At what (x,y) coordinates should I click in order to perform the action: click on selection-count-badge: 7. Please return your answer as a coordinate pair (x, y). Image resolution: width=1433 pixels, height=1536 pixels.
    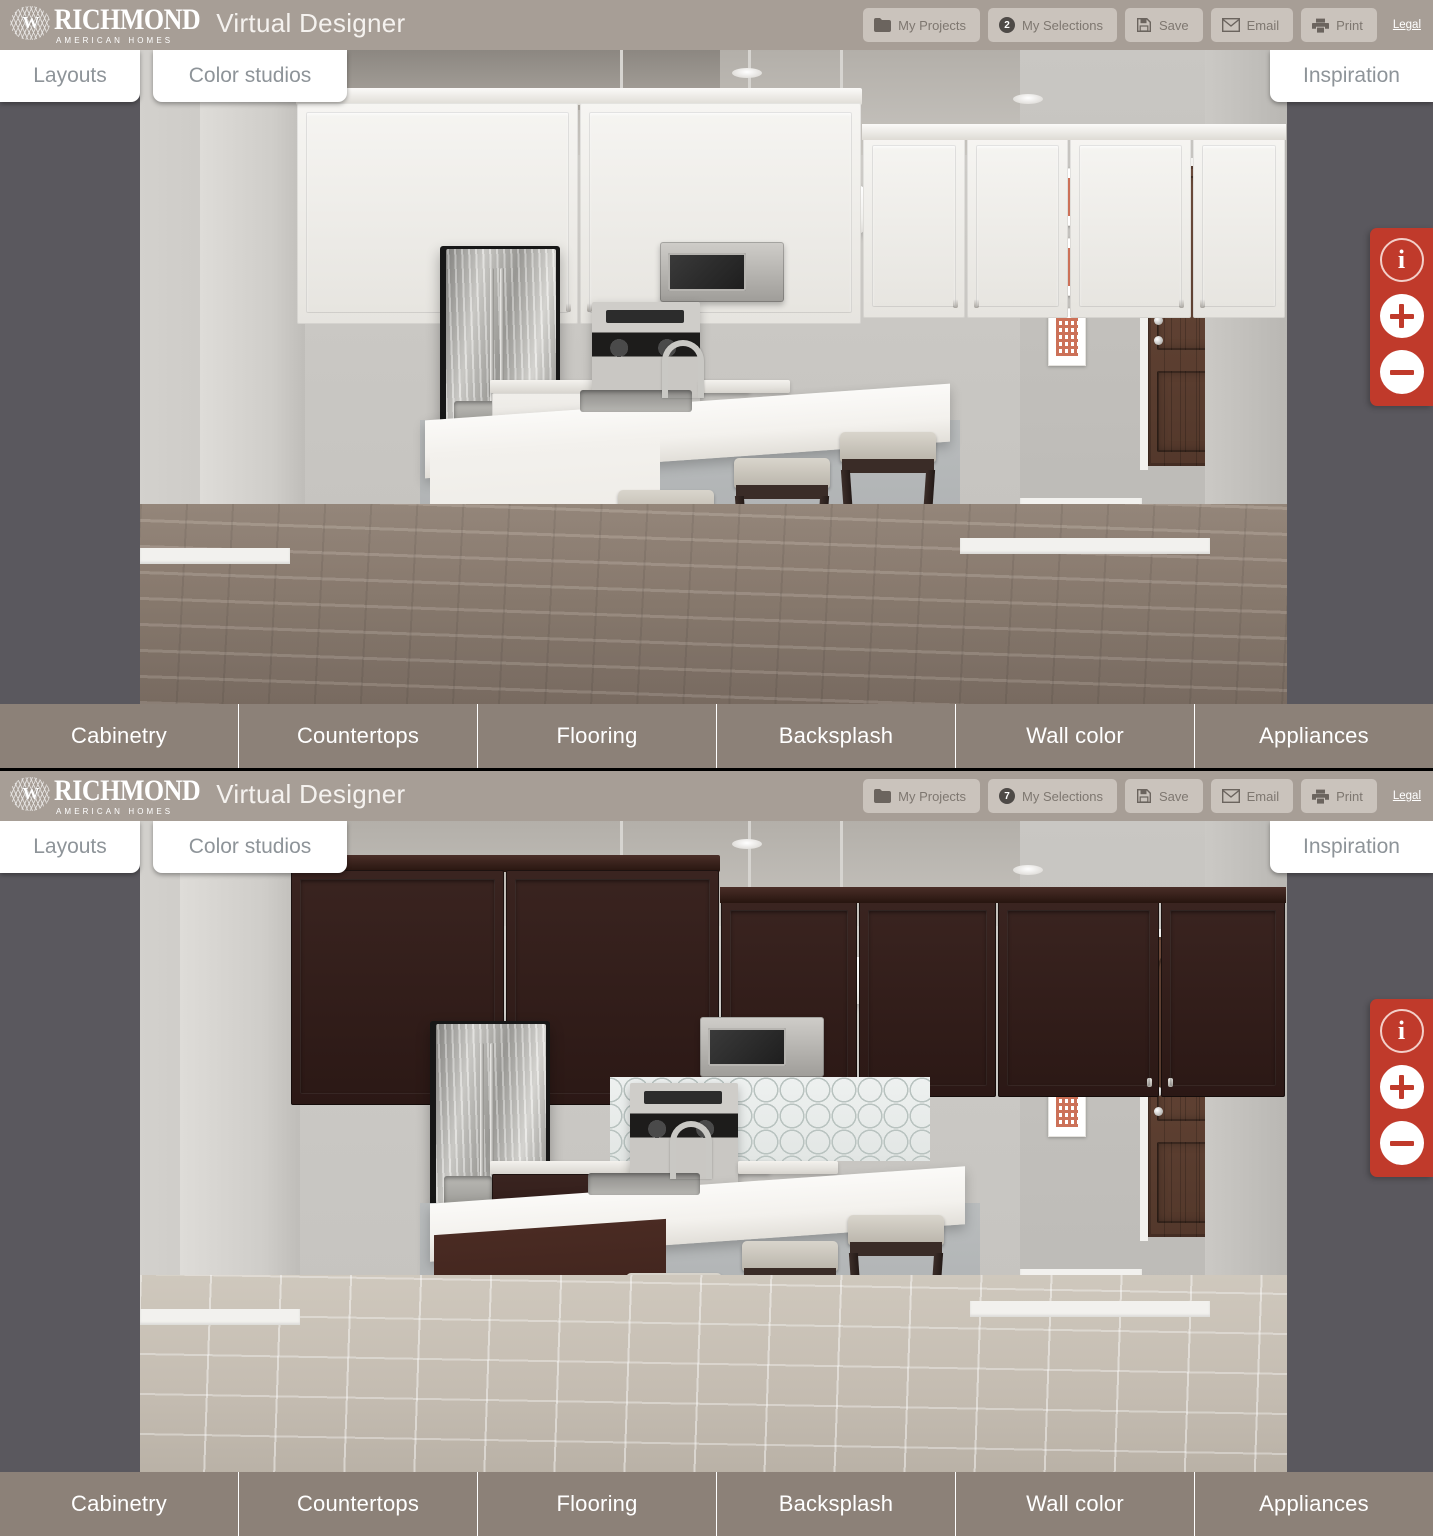
    Looking at the image, I should click on (1007, 796).